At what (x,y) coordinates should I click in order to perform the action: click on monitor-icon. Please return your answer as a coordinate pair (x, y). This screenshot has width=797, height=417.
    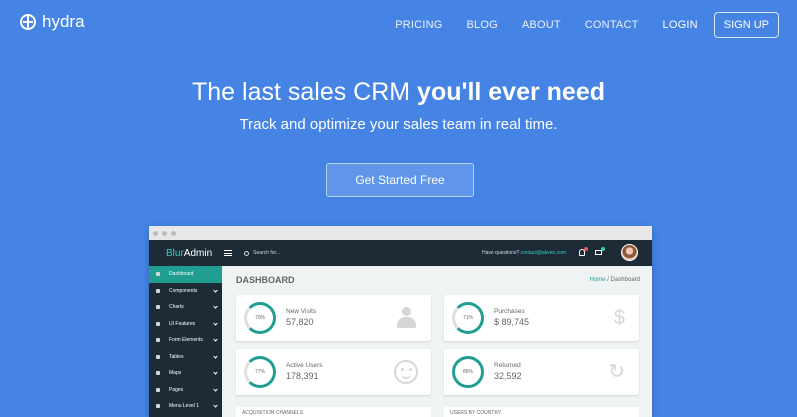
    Looking at the image, I should click on (158, 323).